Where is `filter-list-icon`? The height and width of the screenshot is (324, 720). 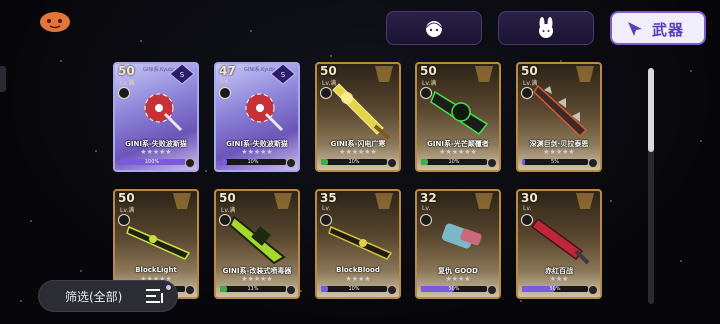 filter-list-icon is located at coordinates (154, 296).